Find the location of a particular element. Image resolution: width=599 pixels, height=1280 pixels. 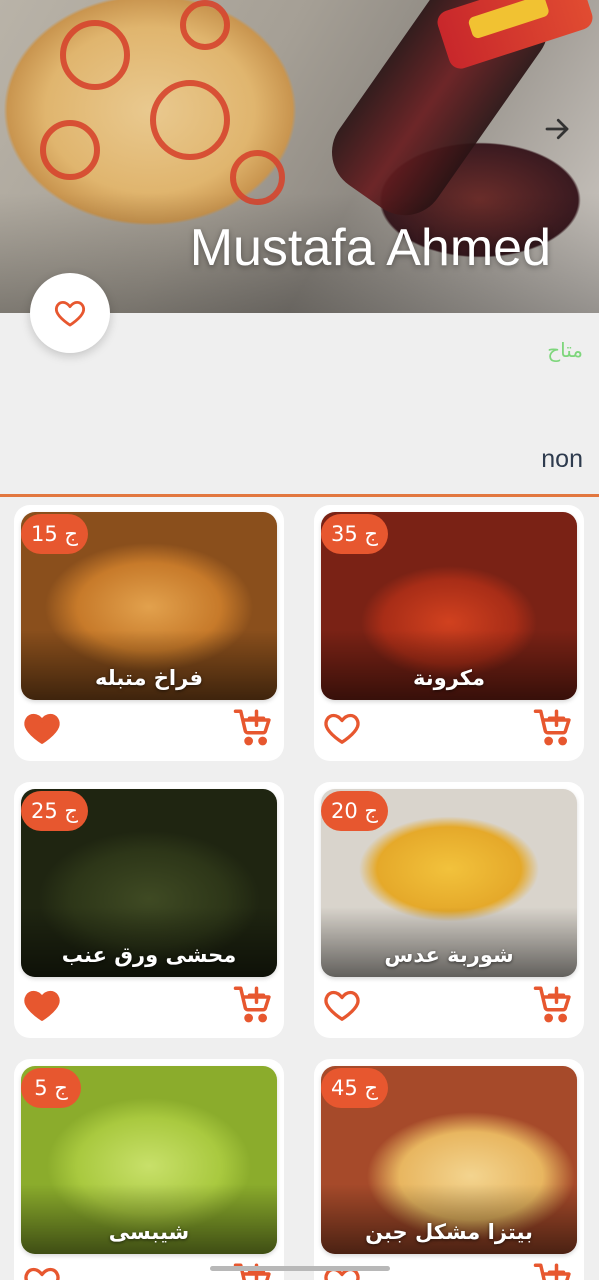

product-card: بيتزا مشكل جبن 45 ج is located at coordinates (449, 1169).